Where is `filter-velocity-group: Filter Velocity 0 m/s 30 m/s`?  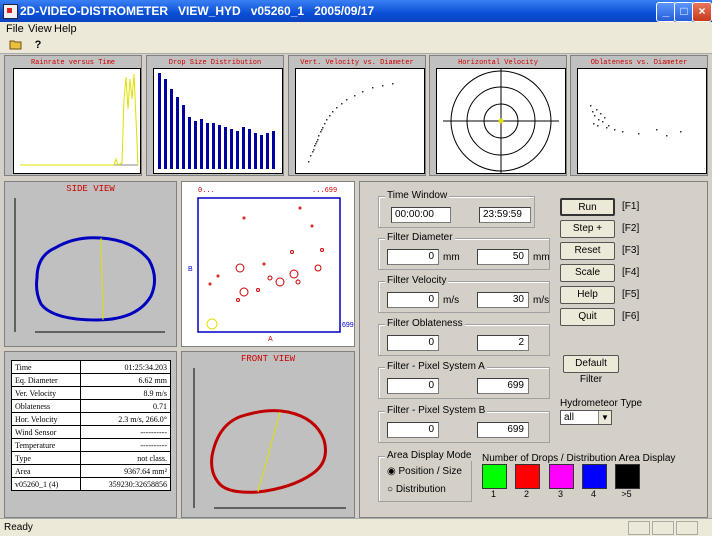 filter-velocity-group: Filter Velocity 0 m/s 30 m/s is located at coordinates (464, 294).